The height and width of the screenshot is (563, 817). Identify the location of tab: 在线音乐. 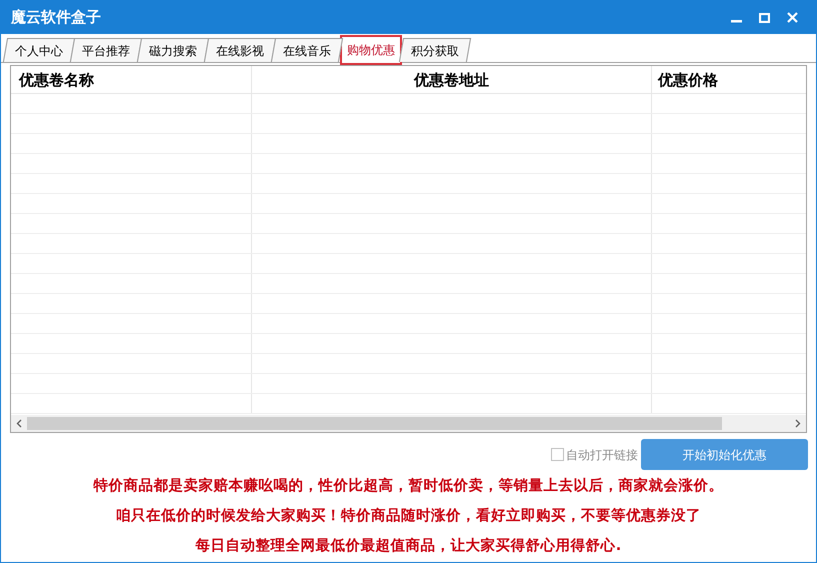
(307, 50).